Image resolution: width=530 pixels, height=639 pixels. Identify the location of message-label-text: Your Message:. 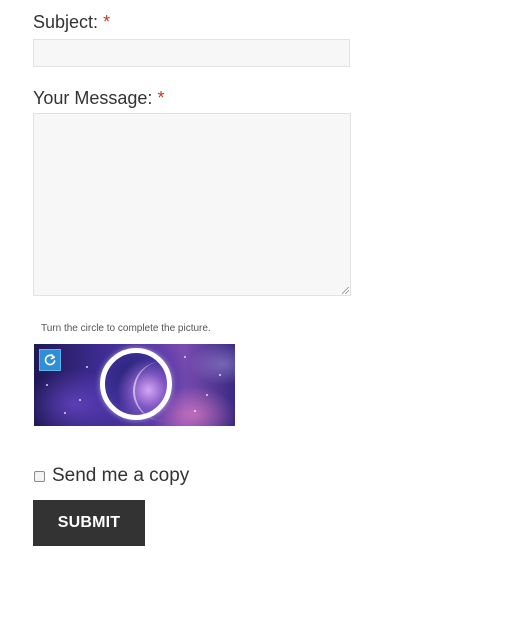
(93, 98).